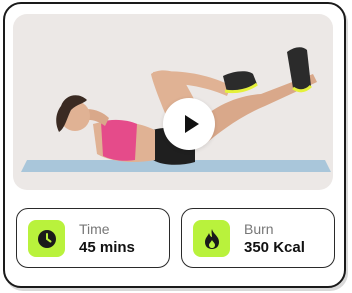 The width and height of the screenshot is (352, 293). Describe the element at coordinates (107, 247) in the screenshot. I see `time-value: 45 mins` at that location.